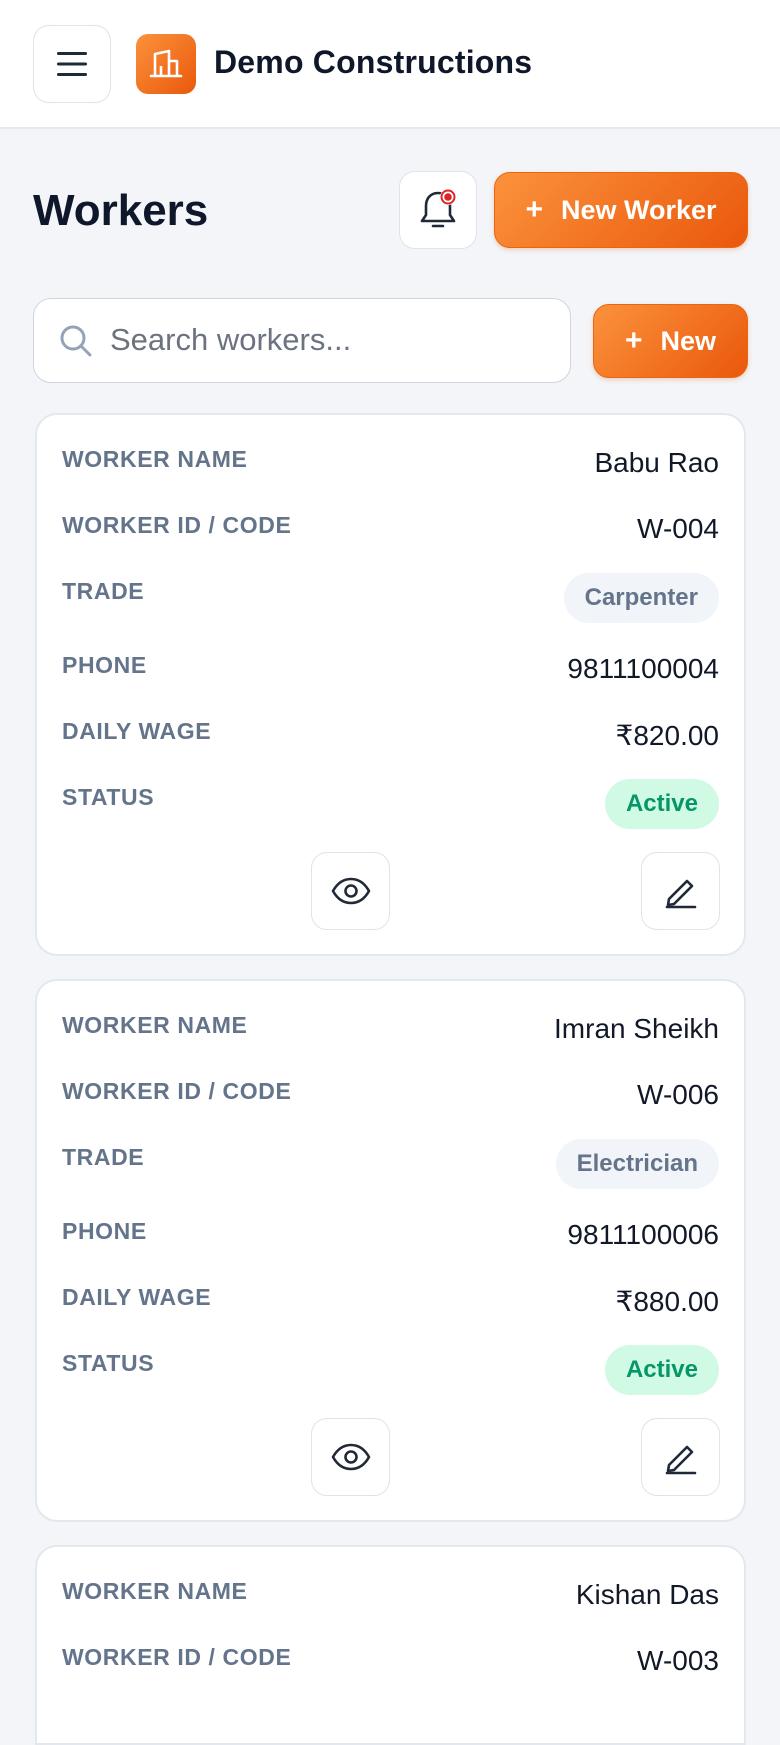 The image size is (780, 1745). I want to click on page-title: Workers, so click(121, 210).